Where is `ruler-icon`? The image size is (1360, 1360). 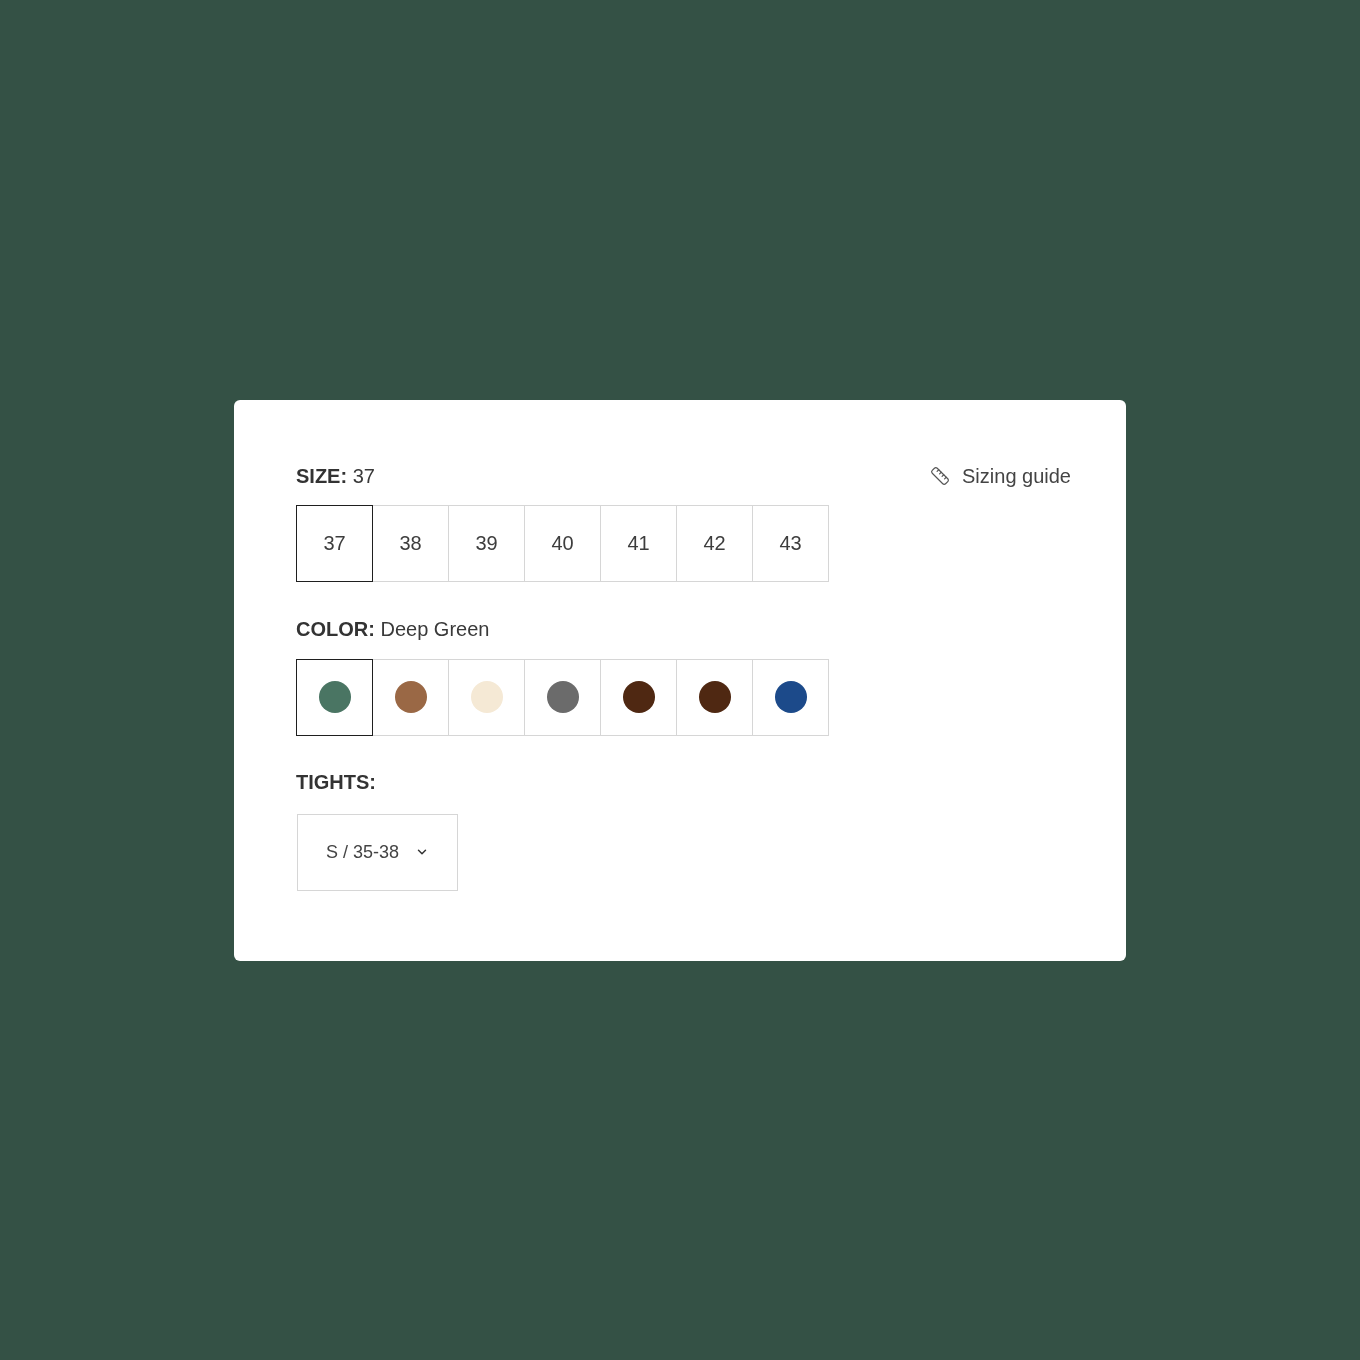
ruler-icon is located at coordinates (940, 475).